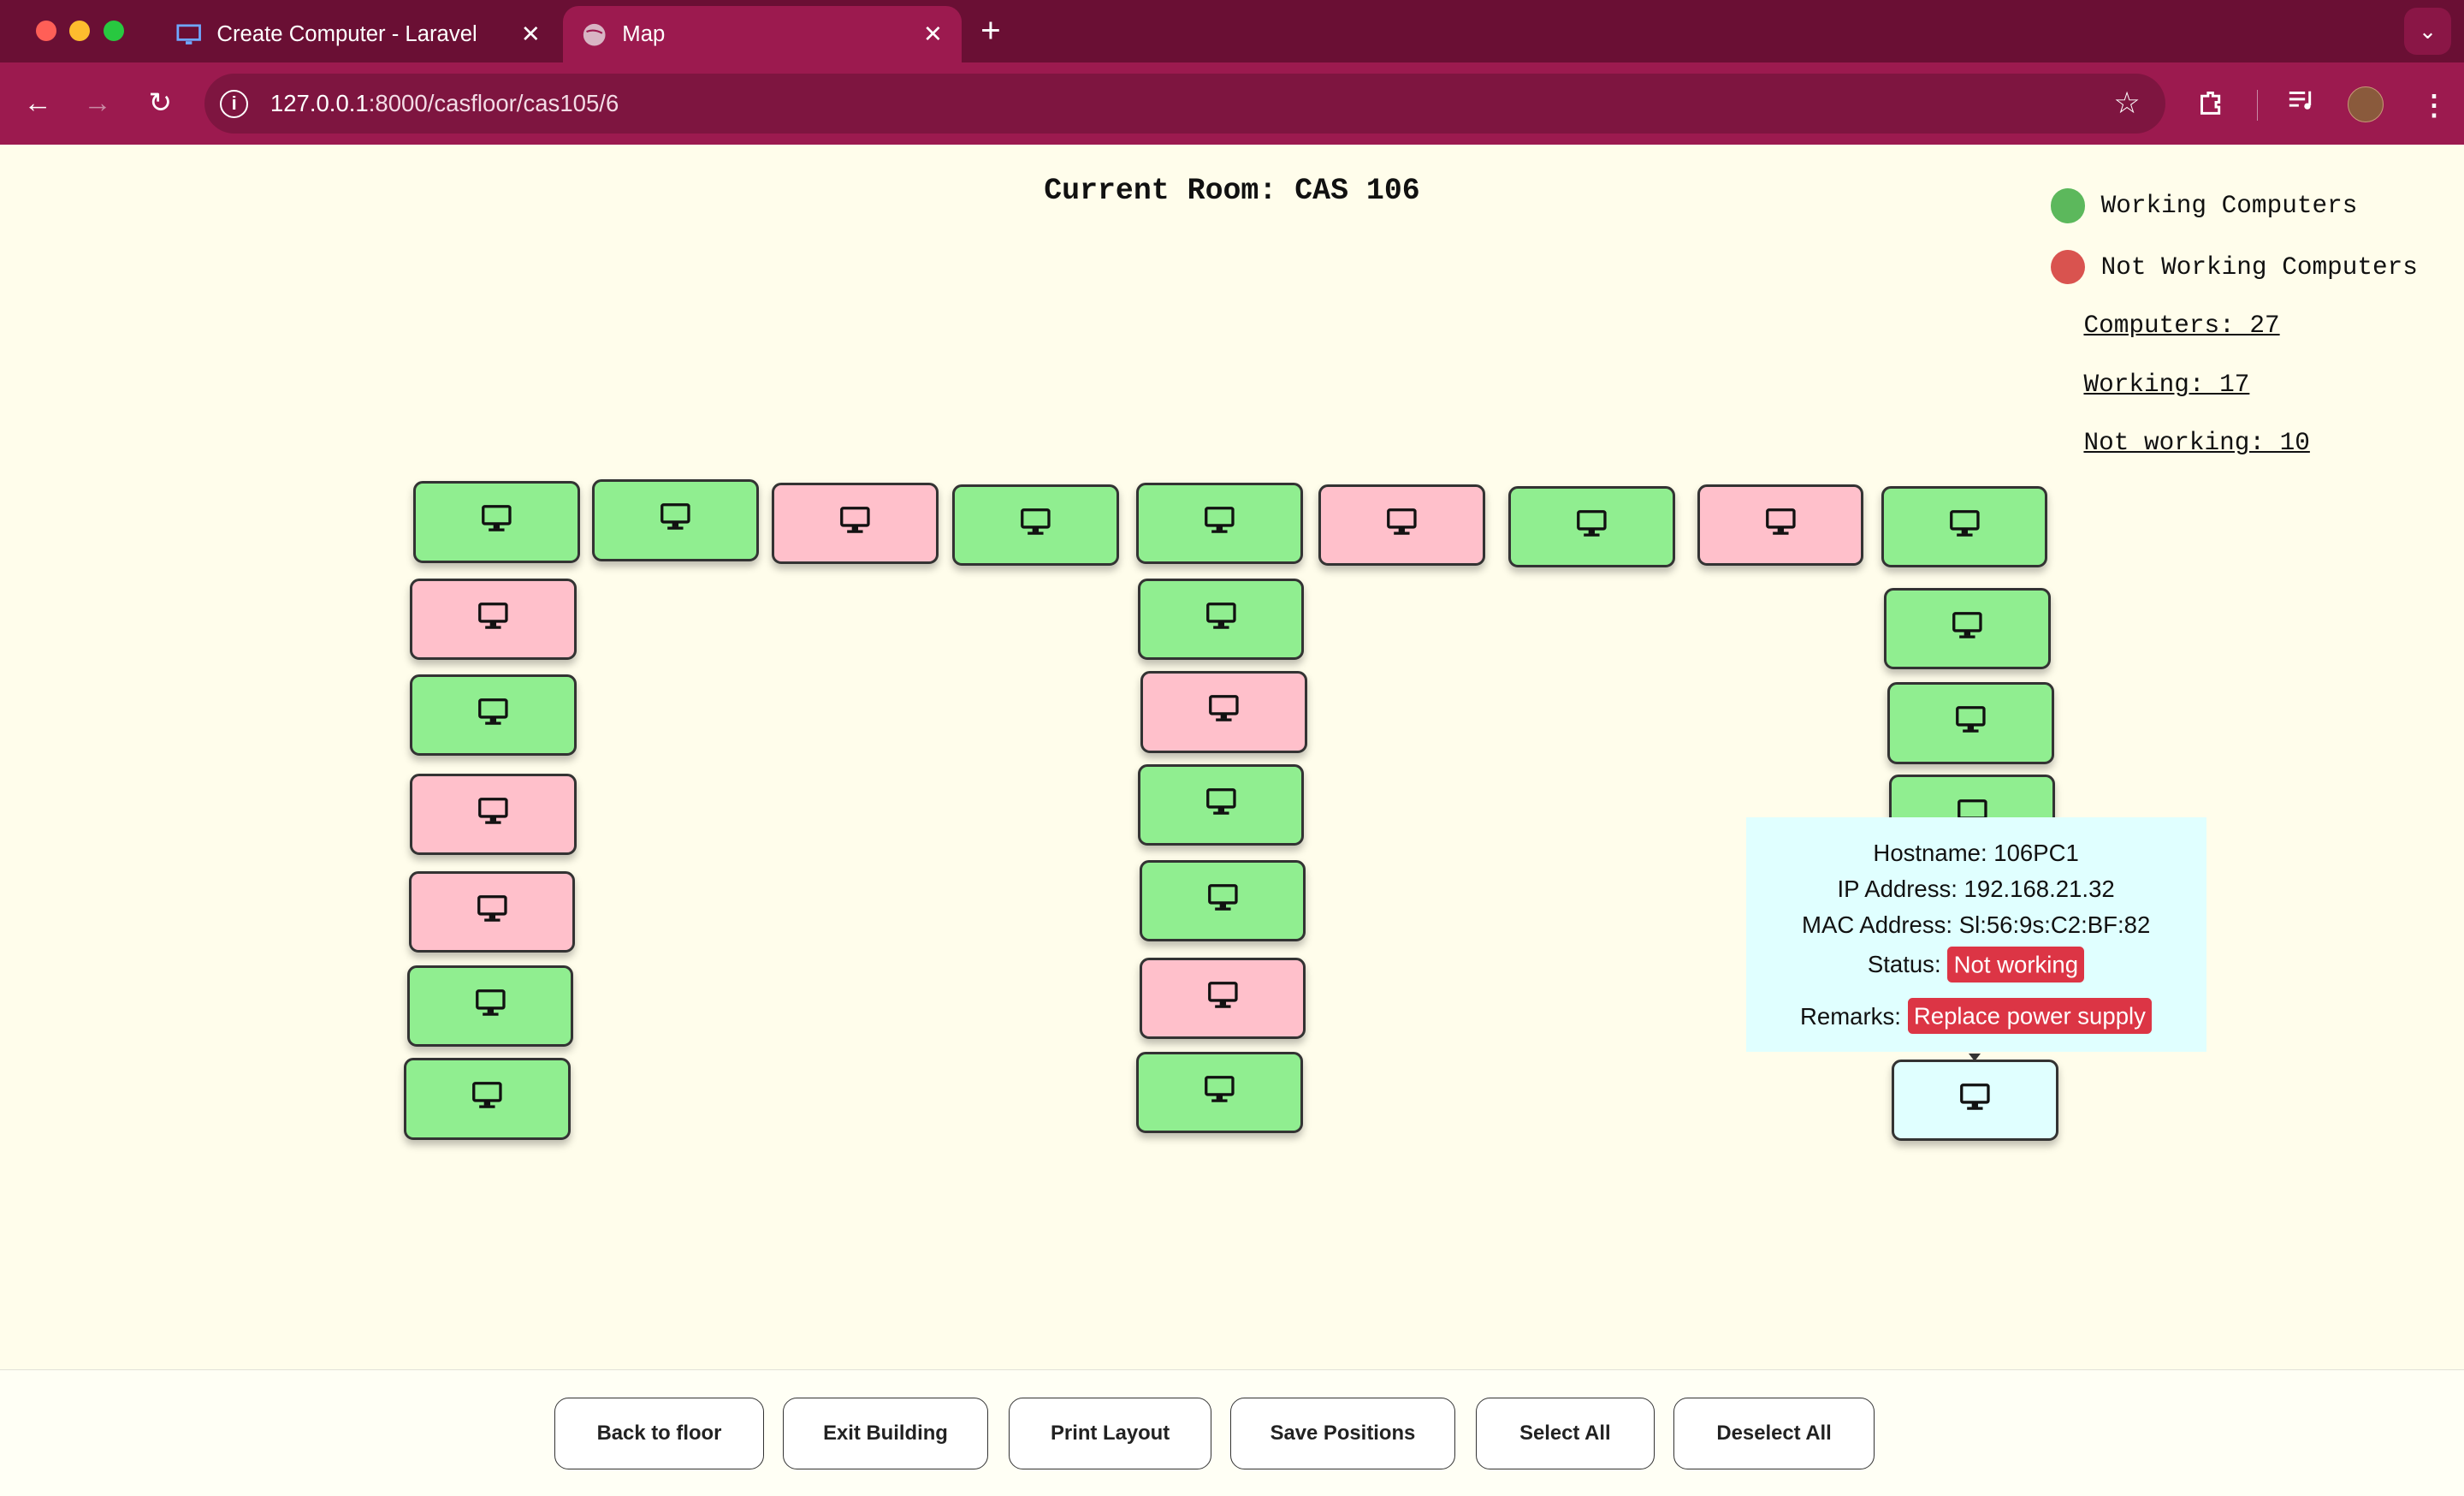 Image resolution: width=2464 pixels, height=1496 pixels. What do you see at coordinates (1975, 1057) in the screenshot?
I see `tooltip-arrow` at bounding box center [1975, 1057].